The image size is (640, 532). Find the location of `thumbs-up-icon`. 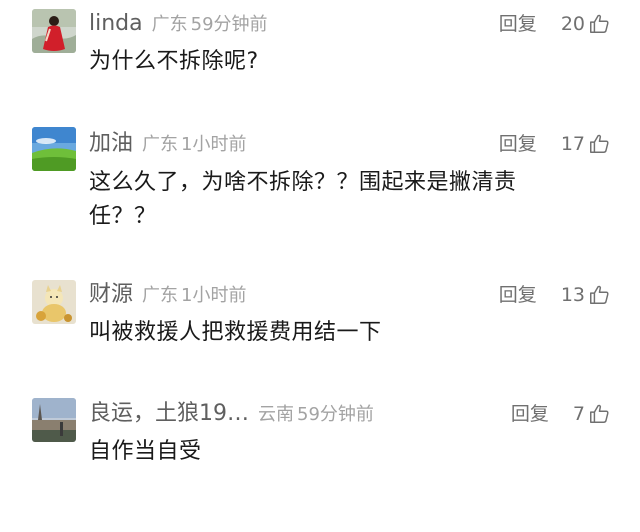

thumbs-up-icon is located at coordinates (599, 414).